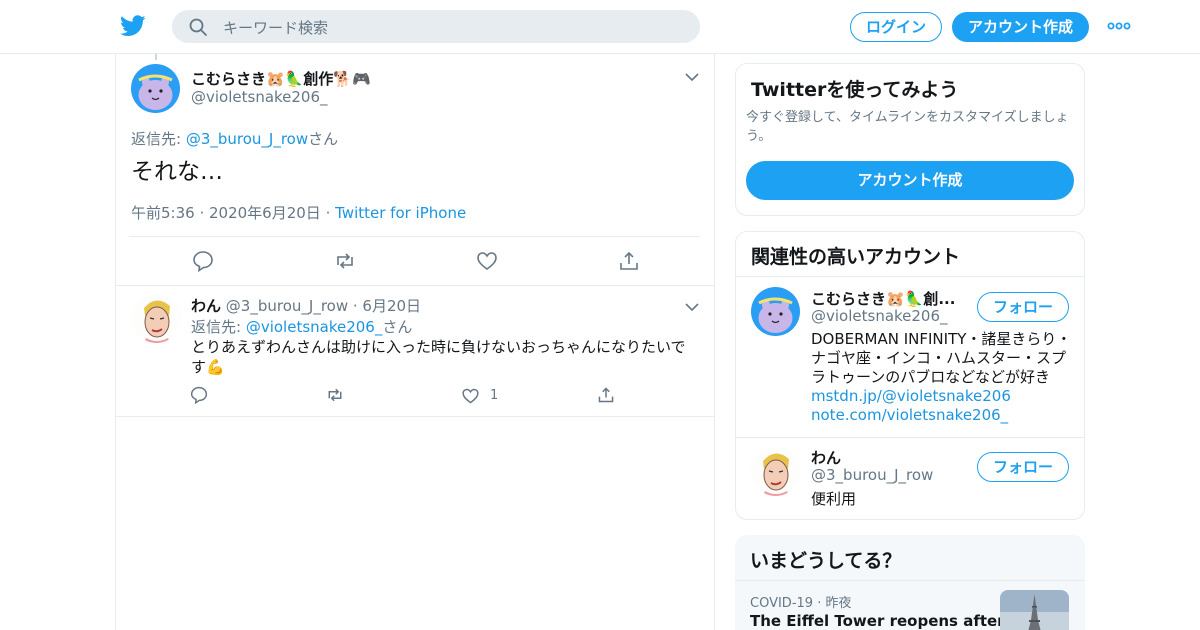  What do you see at coordinates (907, 127) in the screenshot?
I see `signup-card-body: 今すぐ登録して、タイムラインをカスタマイズしましょう。` at bounding box center [907, 127].